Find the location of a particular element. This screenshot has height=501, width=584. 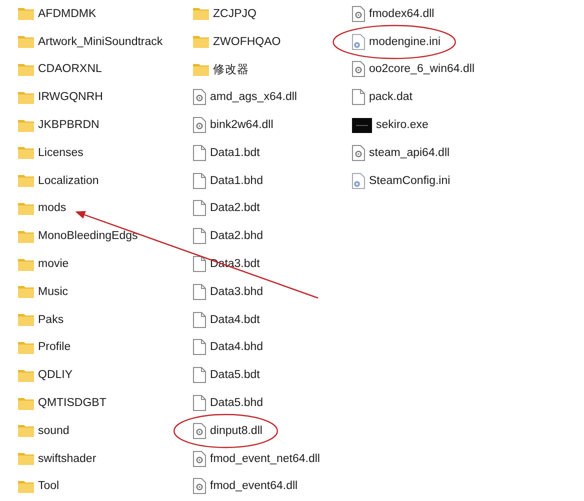

file-name: SteamConfig.ini is located at coordinates (409, 180).